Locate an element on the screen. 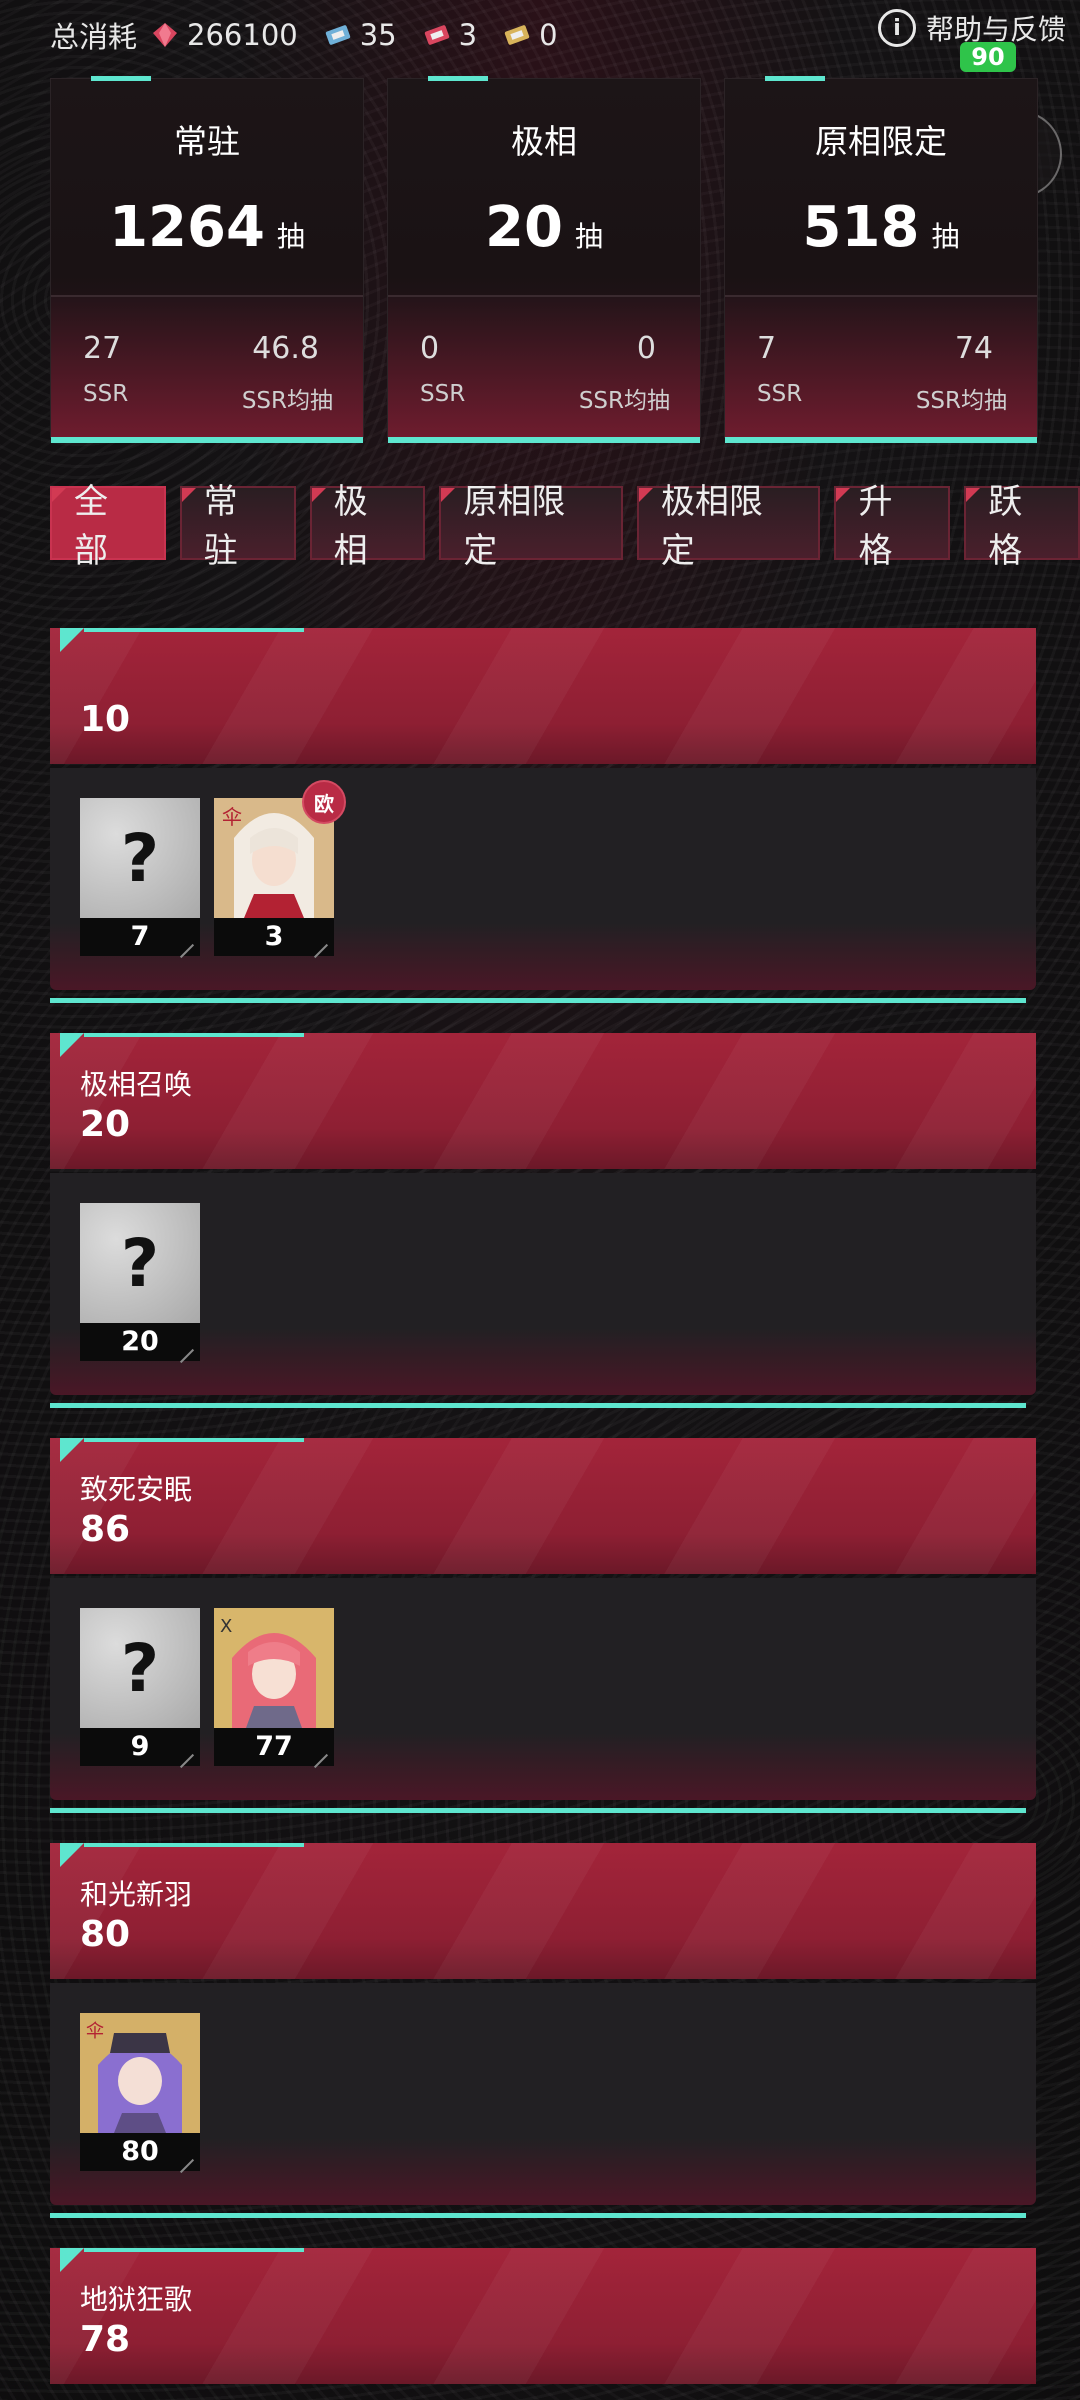  banner-pull-count: 86 is located at coordinates (105, 1529).